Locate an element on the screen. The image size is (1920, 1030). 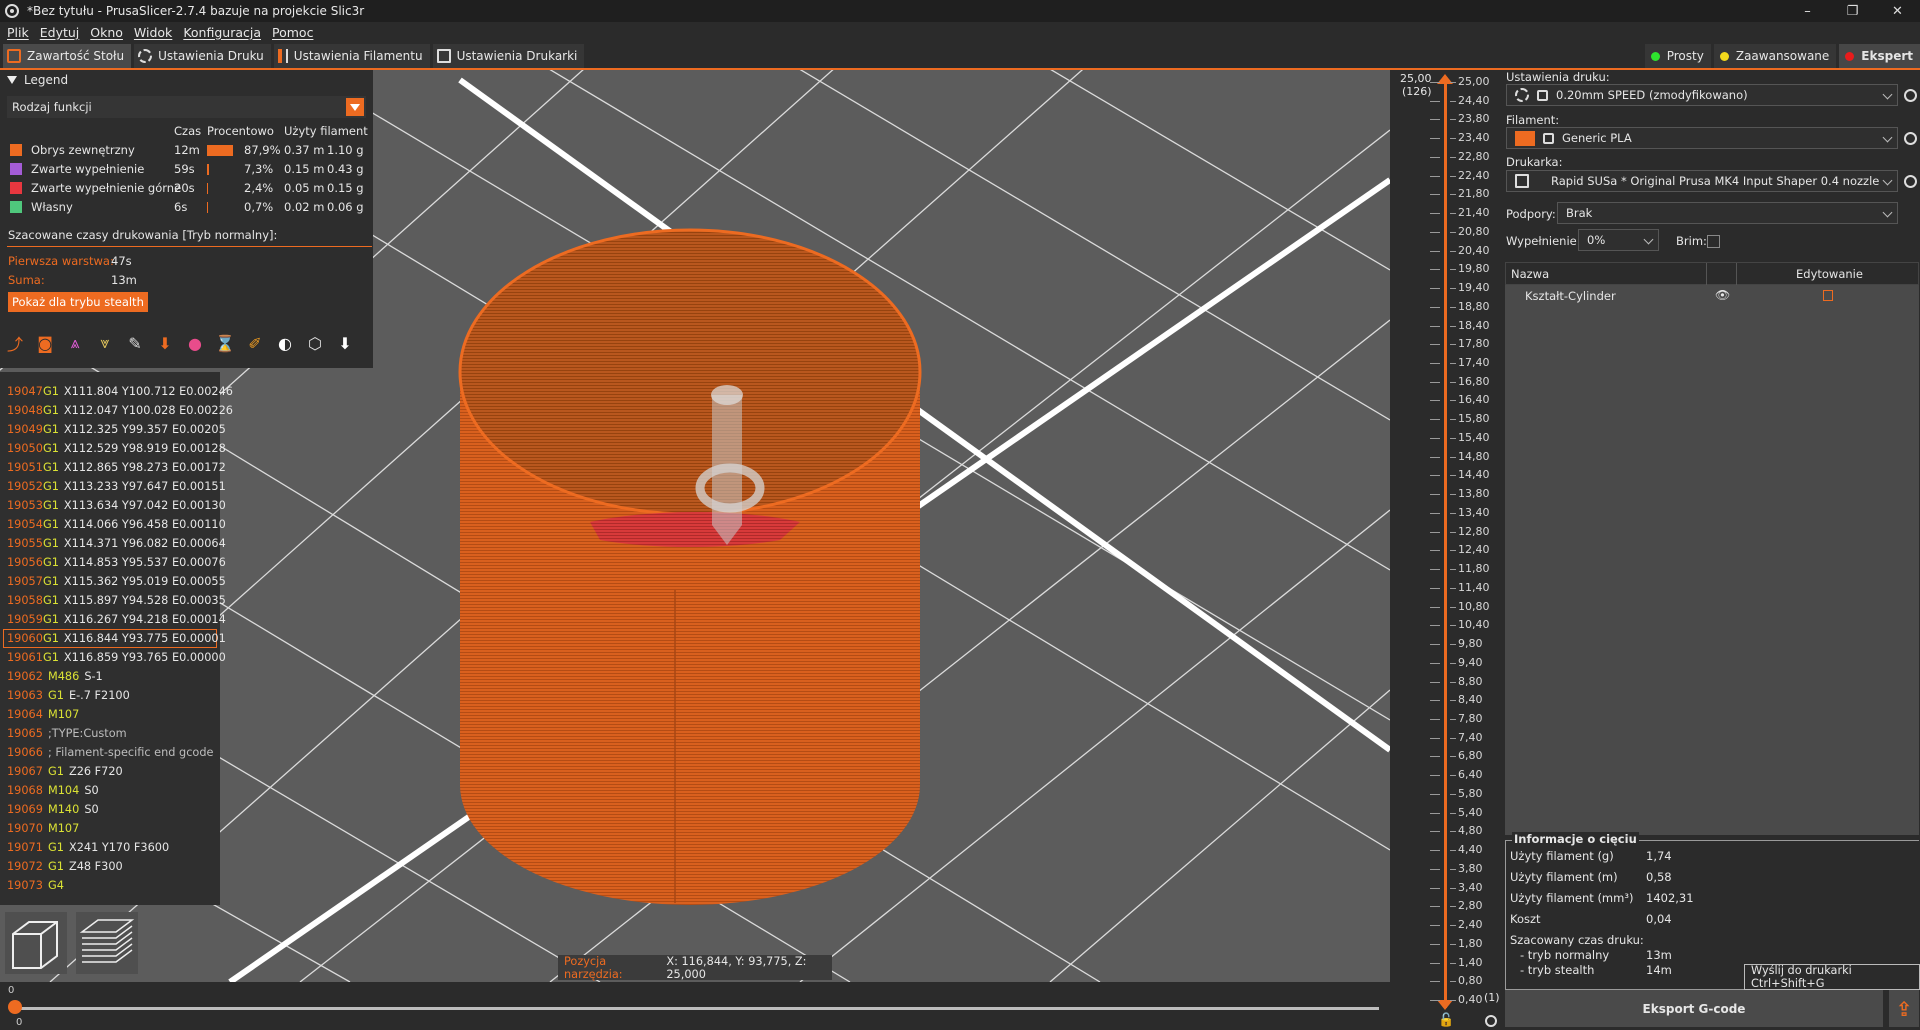
tab-print-settings: Ustawienia Druku is located at coordinates (202, 55).